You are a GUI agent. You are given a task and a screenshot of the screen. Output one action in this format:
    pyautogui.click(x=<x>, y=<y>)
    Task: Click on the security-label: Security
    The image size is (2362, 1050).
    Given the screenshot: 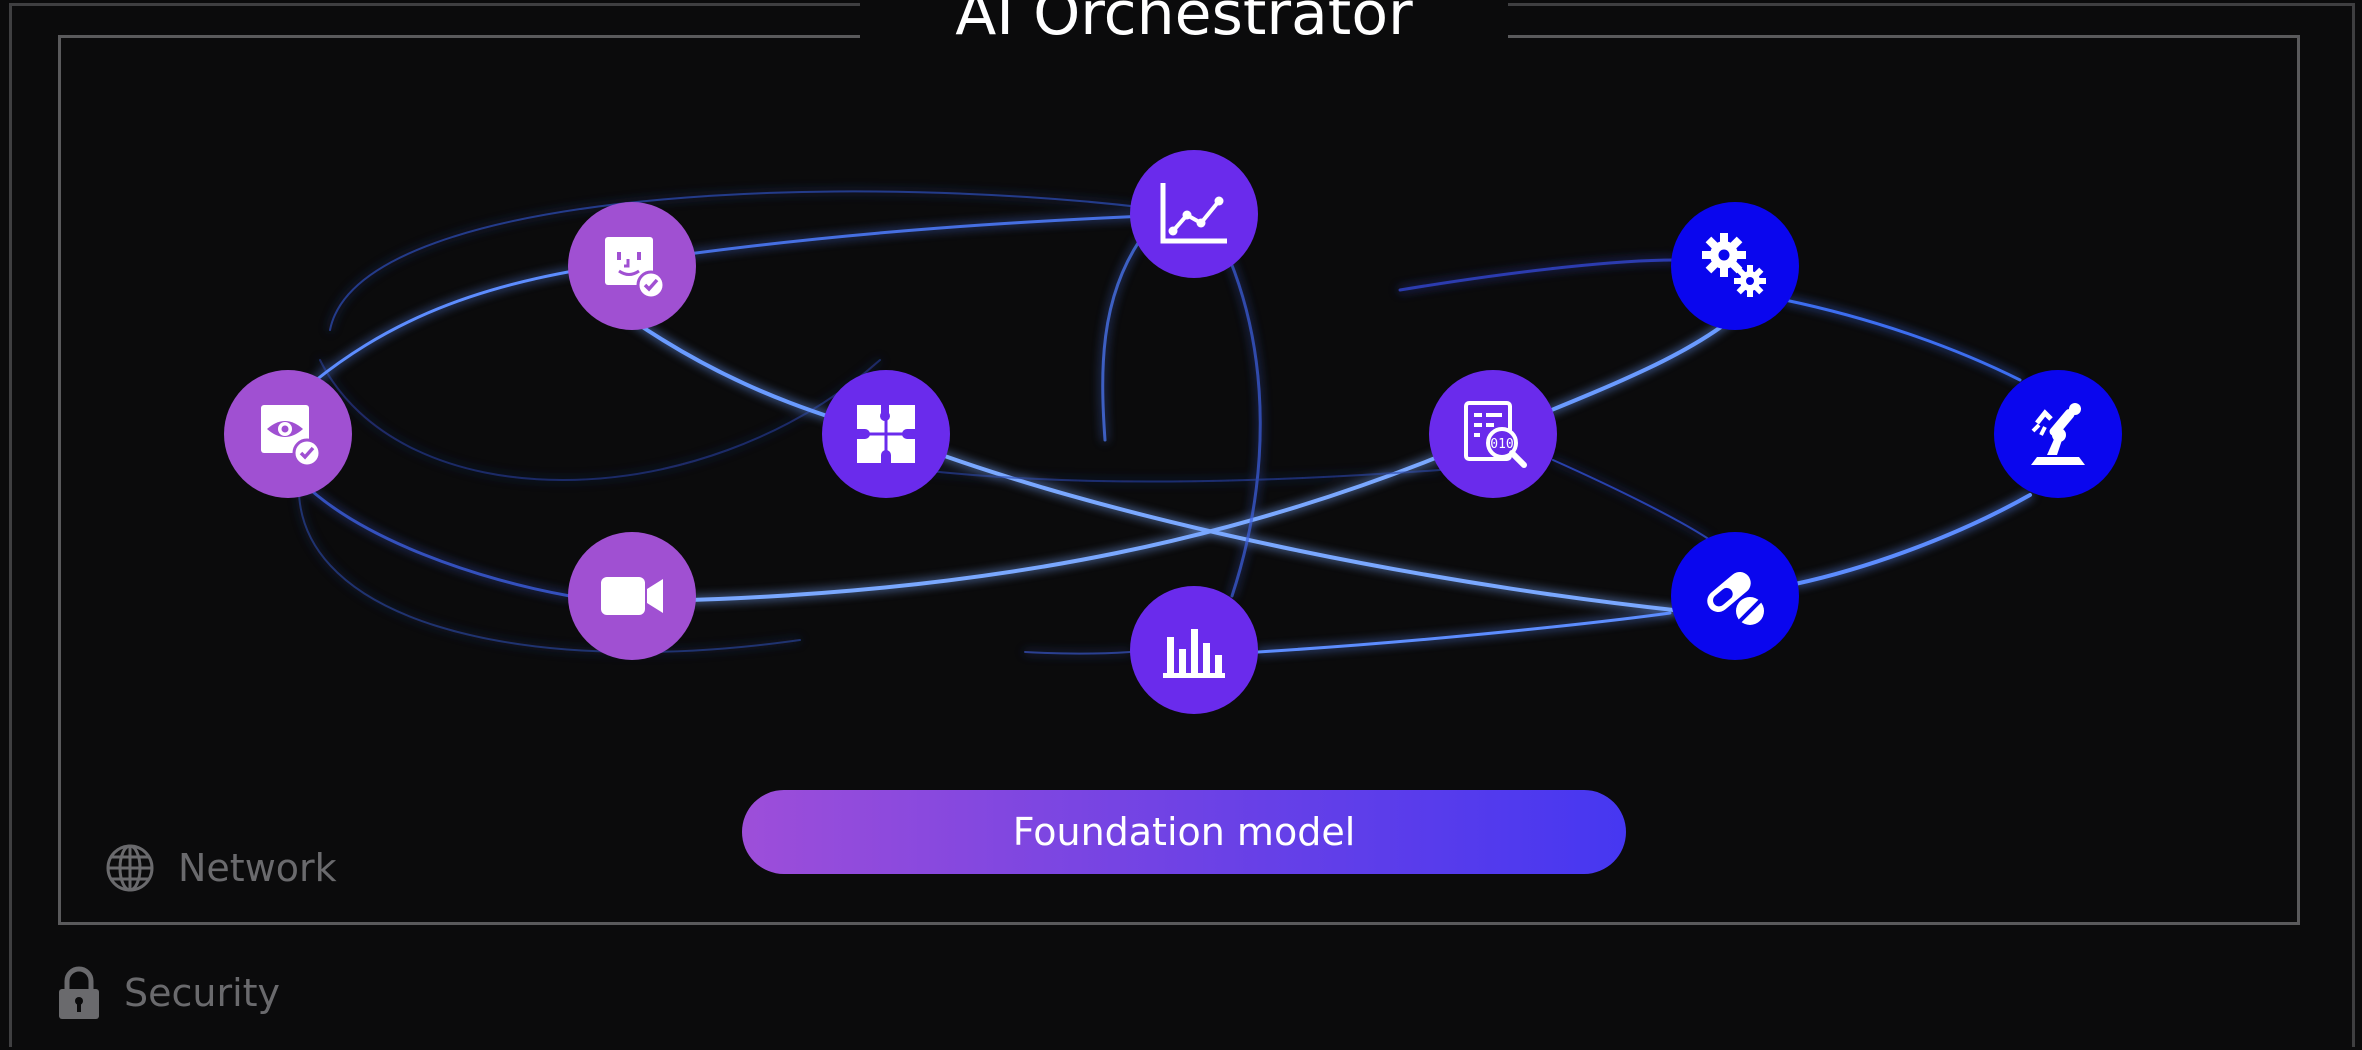 What is the action you would take?
    pyautogui.click(x=202, y=993)
    